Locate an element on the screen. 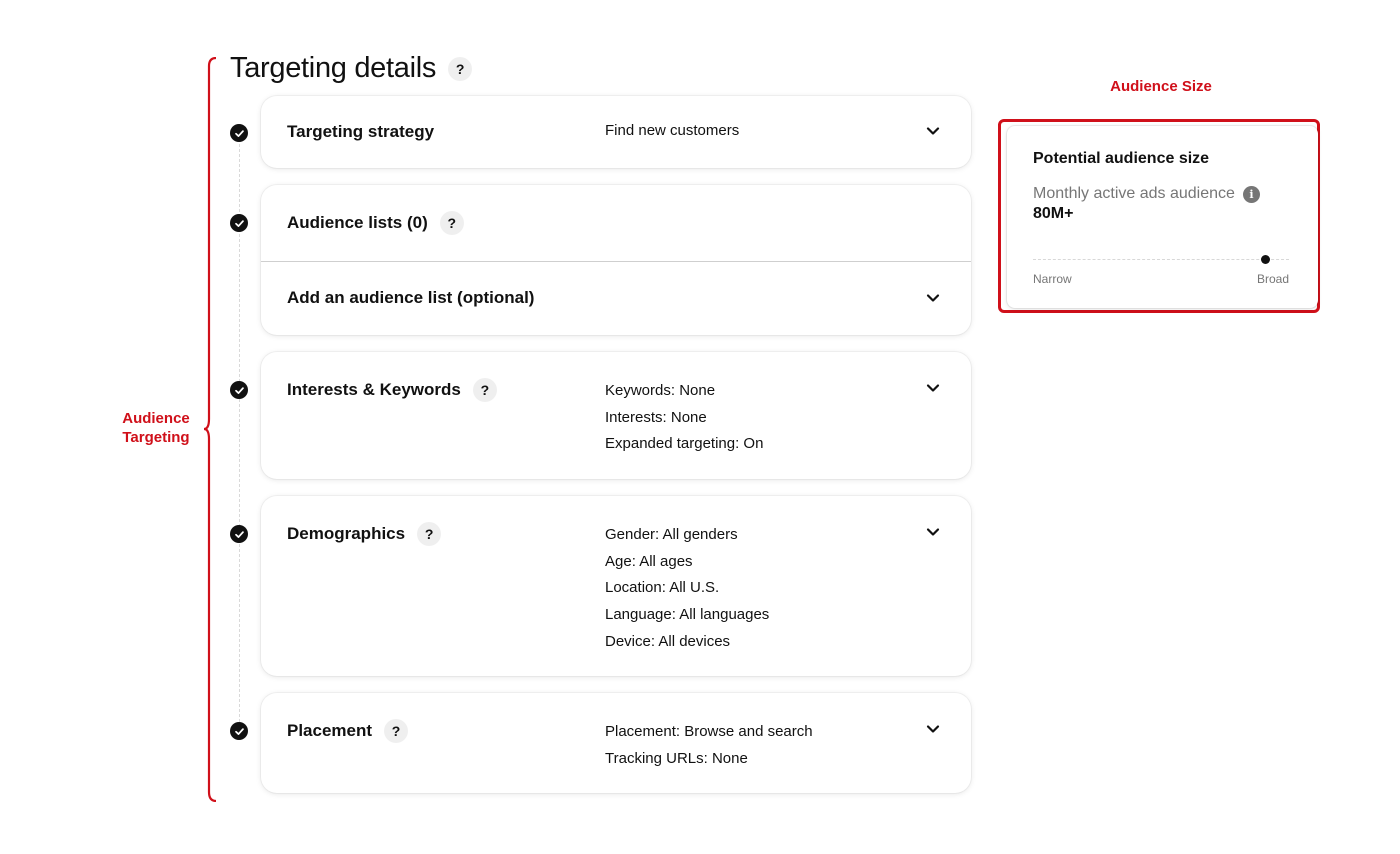  age-value: Age: All ages is located at coordinates (649, 561).